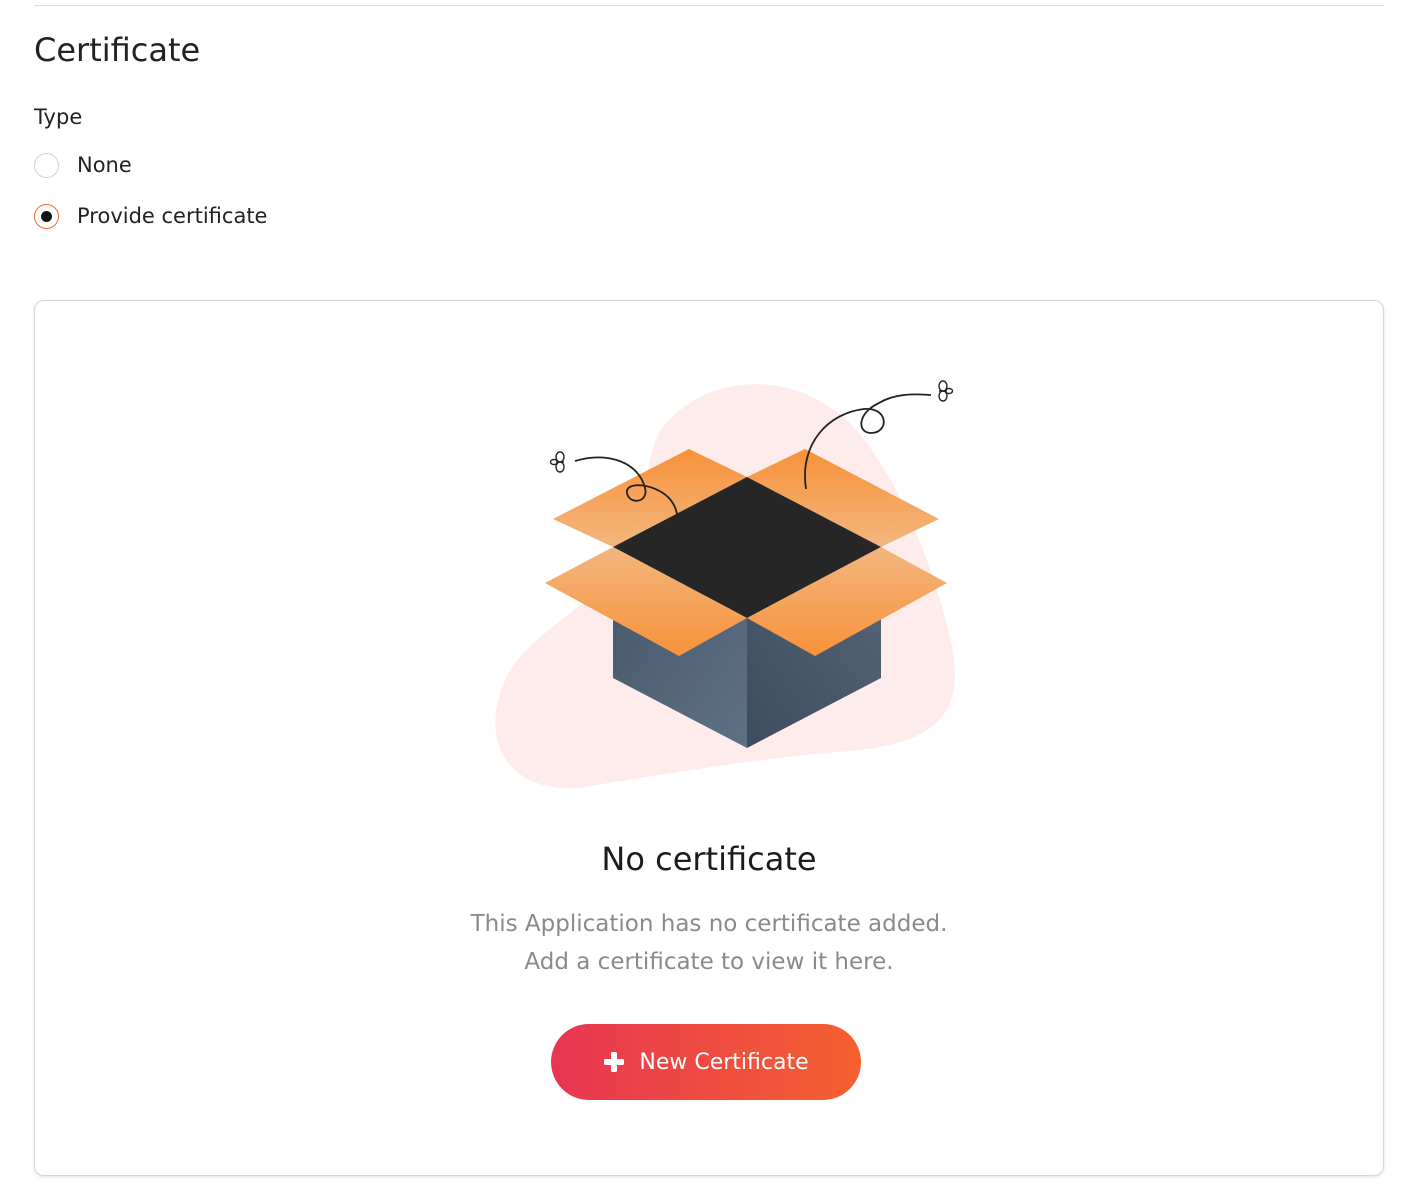 This screenshot has width=1424, height=1204. I want to click on top-divider, so click(709, 5).